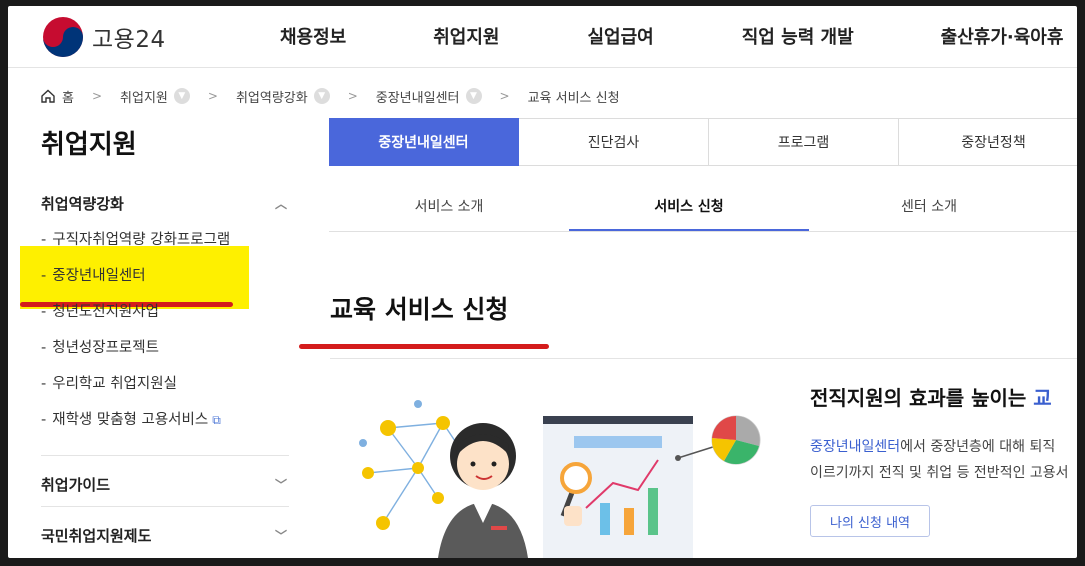 The width and height of the screenshot is (1085, 566). Describe the element at coordinates (424, 346) in the screenshot. I see `underline-annotation` at that location.